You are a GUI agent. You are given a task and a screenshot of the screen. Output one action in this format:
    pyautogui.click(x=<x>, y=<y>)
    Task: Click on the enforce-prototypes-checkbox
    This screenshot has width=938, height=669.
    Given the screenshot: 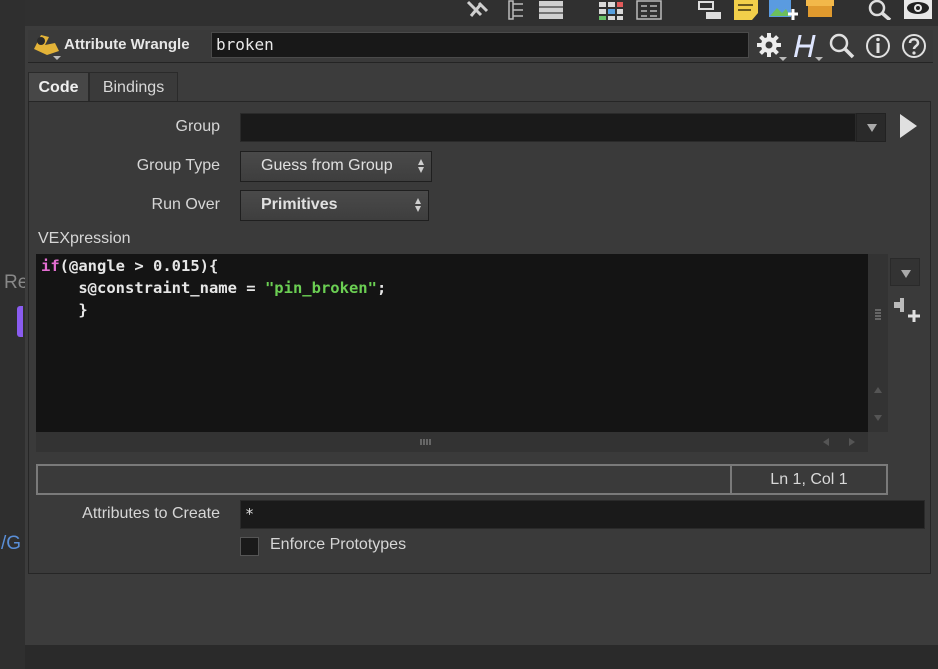 What is the action you would take?
    pyautogui.click(x=249, y=546)
    